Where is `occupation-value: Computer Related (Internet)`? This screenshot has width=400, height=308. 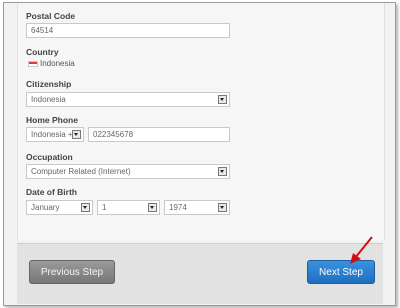
occupation-value: Computer Related (Internet) is located at coordinates (81, 171).